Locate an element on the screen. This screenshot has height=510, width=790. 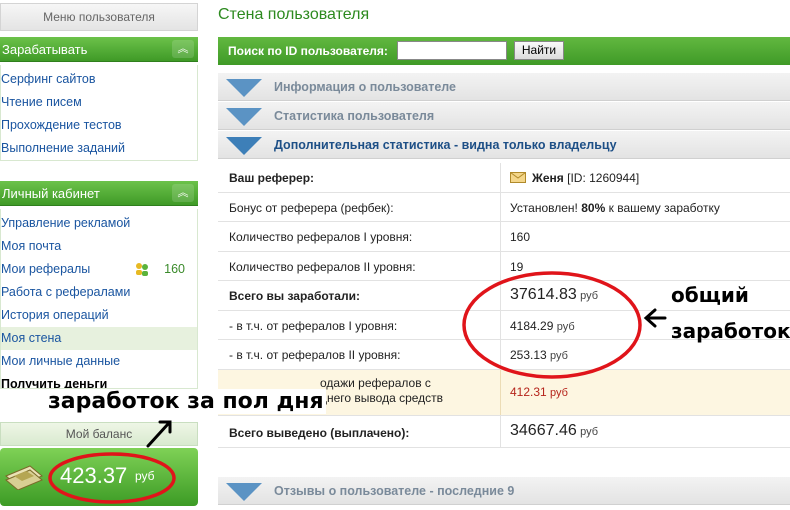
cabinet-section-title: Личный кабинет is located at coordinates (51, 193).